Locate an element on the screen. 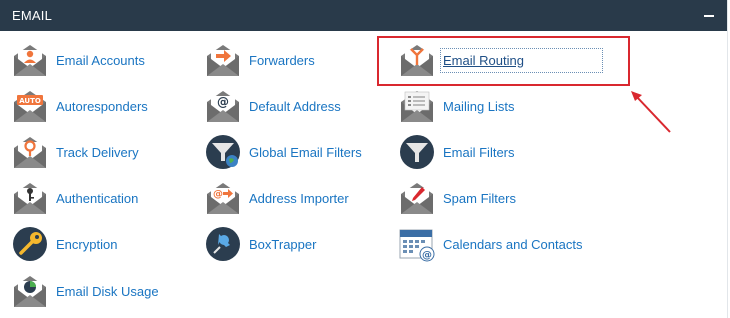 The height and width of the screenshot is (318, 730). encryption-label: Encryption is located at coordinates (87, 244).